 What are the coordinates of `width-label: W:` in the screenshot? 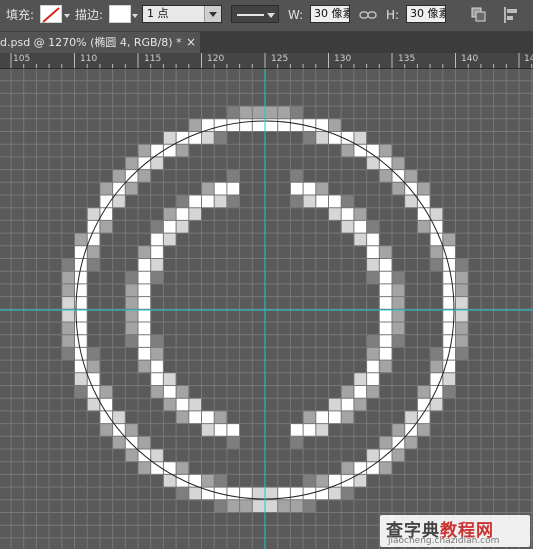 It's located at (296, 15).